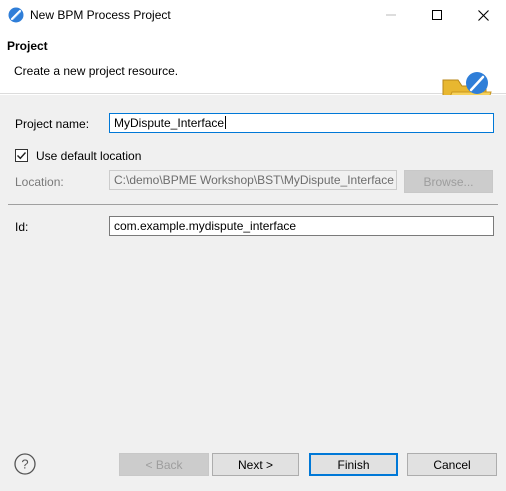 This screenshot has height=491, width=506. What do you see at coordinates (89, 156) in the screenshot?
I see `use-default-location-label: Use default location` at bounding box center [89, 156].